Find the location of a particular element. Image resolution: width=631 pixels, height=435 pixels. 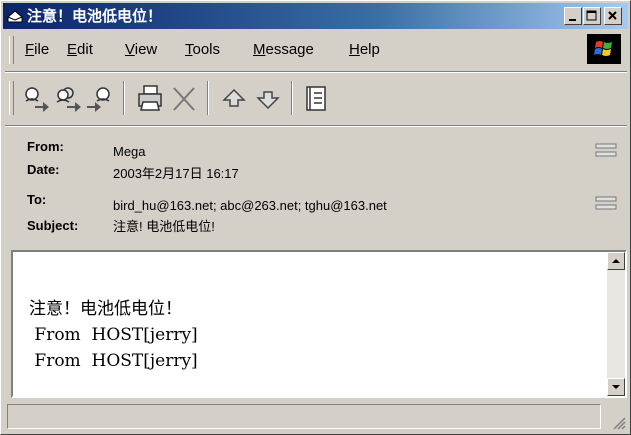

scroll-up-button is located at coordinates (616, 261).